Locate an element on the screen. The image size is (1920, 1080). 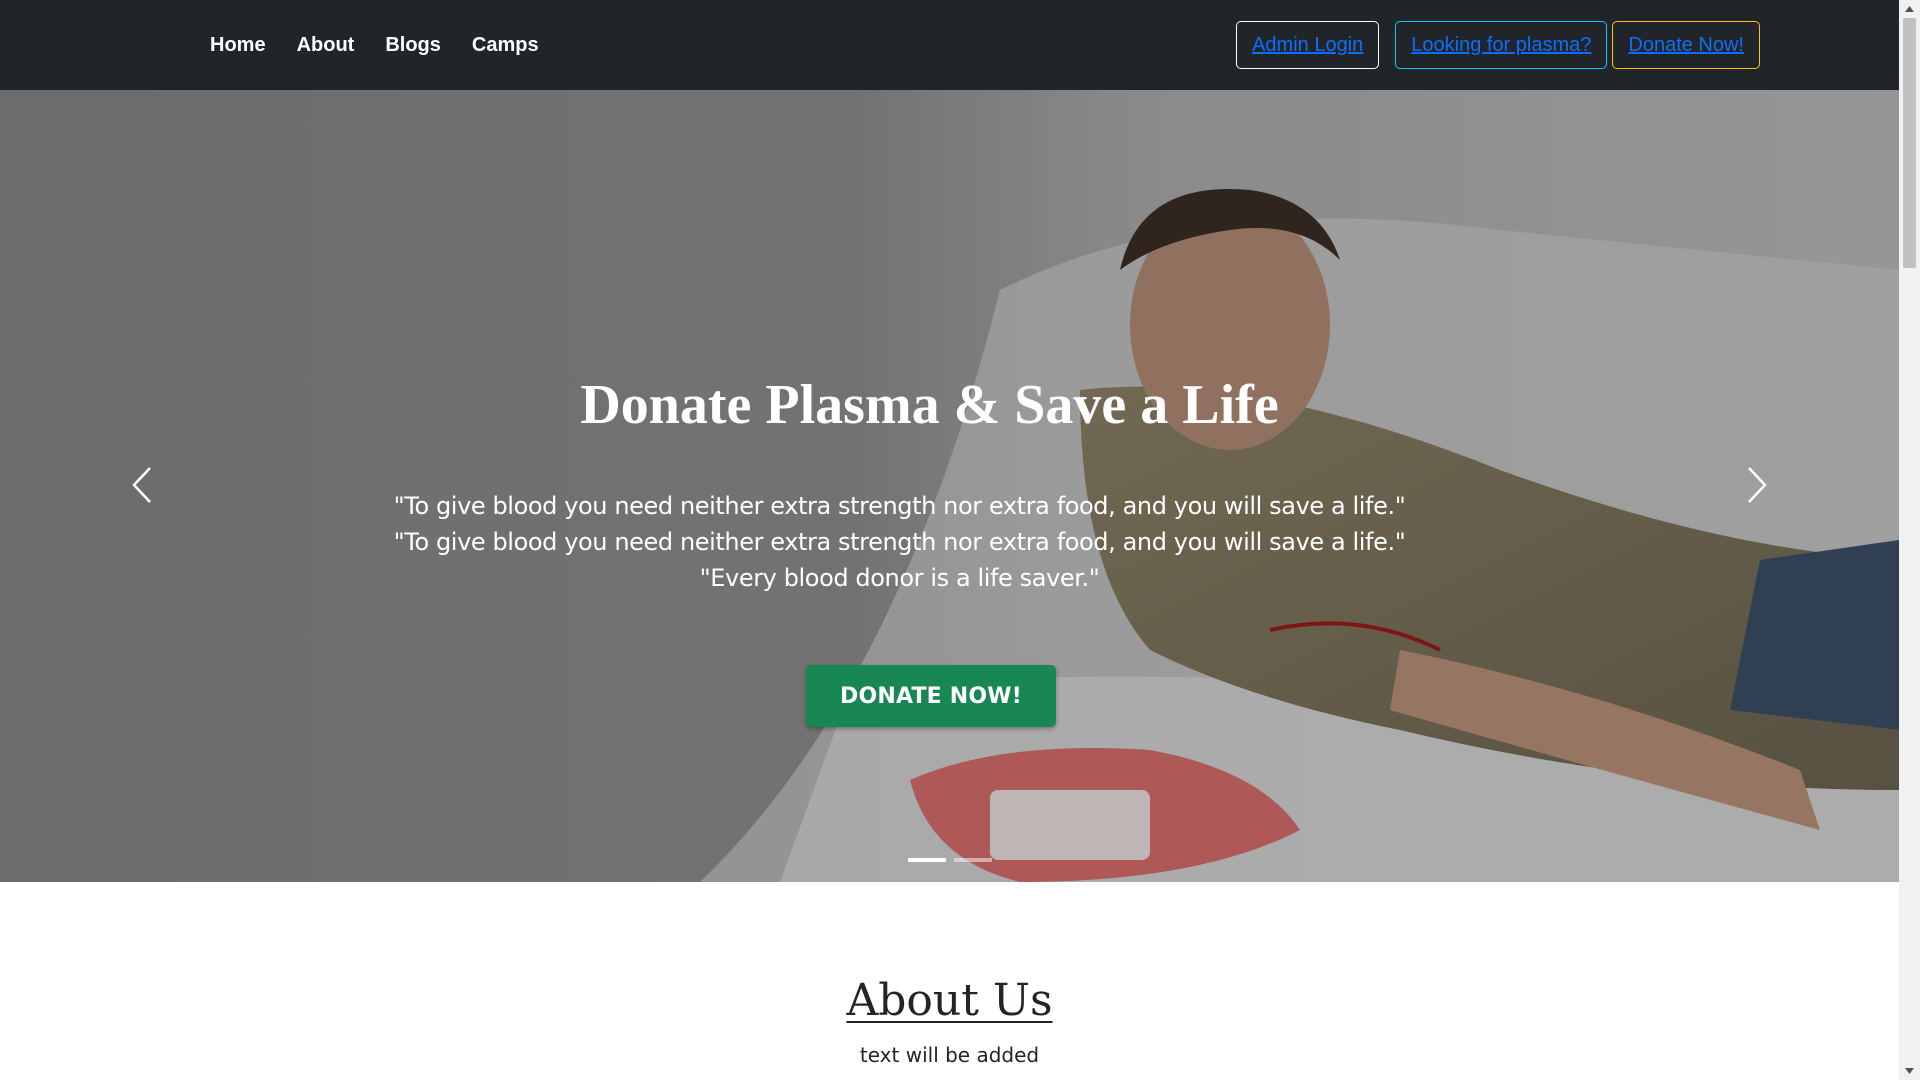
hero-title: Donate Plasma & Save a Life is located at coordinates (929, 405).